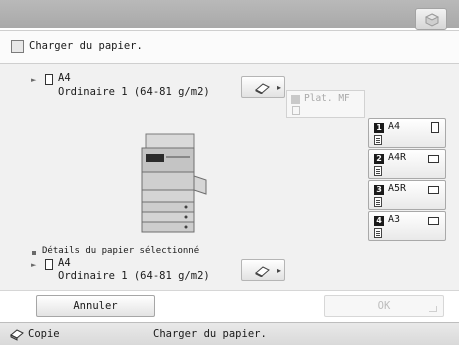  What do you see at coordinates (17, 335) in the screenshot?
I see `copy-function-icon` at bounding box center [17, 335].